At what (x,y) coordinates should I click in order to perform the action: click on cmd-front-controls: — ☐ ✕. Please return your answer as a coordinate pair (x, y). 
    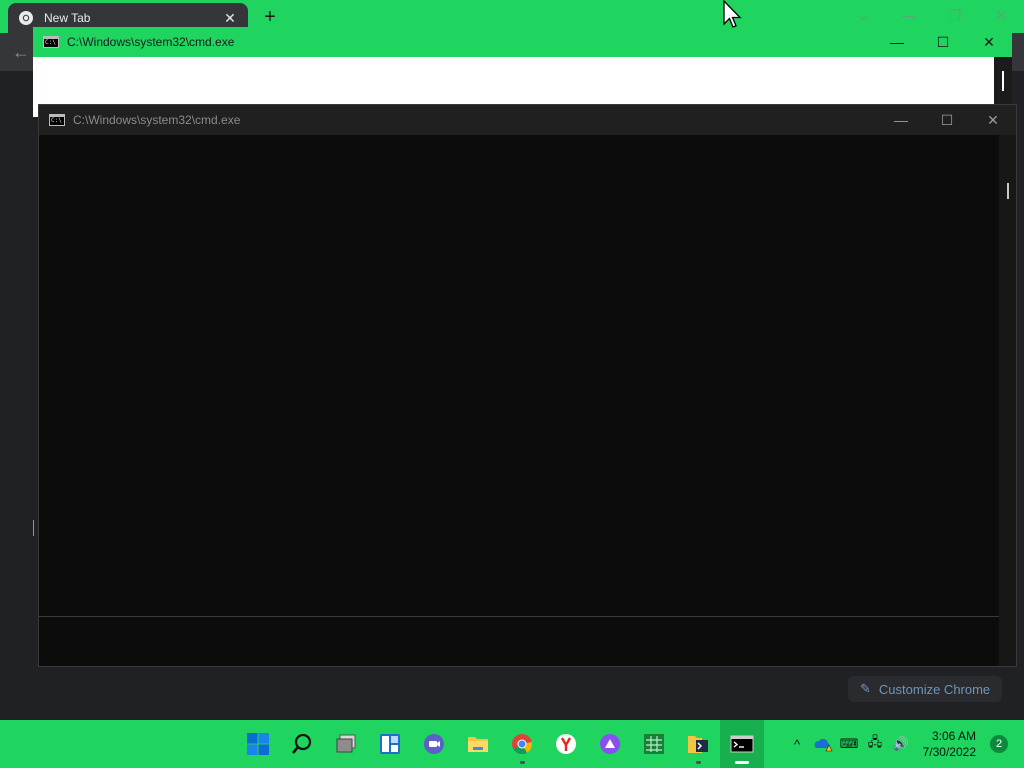
    Looking at the image, I should click on (947, 120).